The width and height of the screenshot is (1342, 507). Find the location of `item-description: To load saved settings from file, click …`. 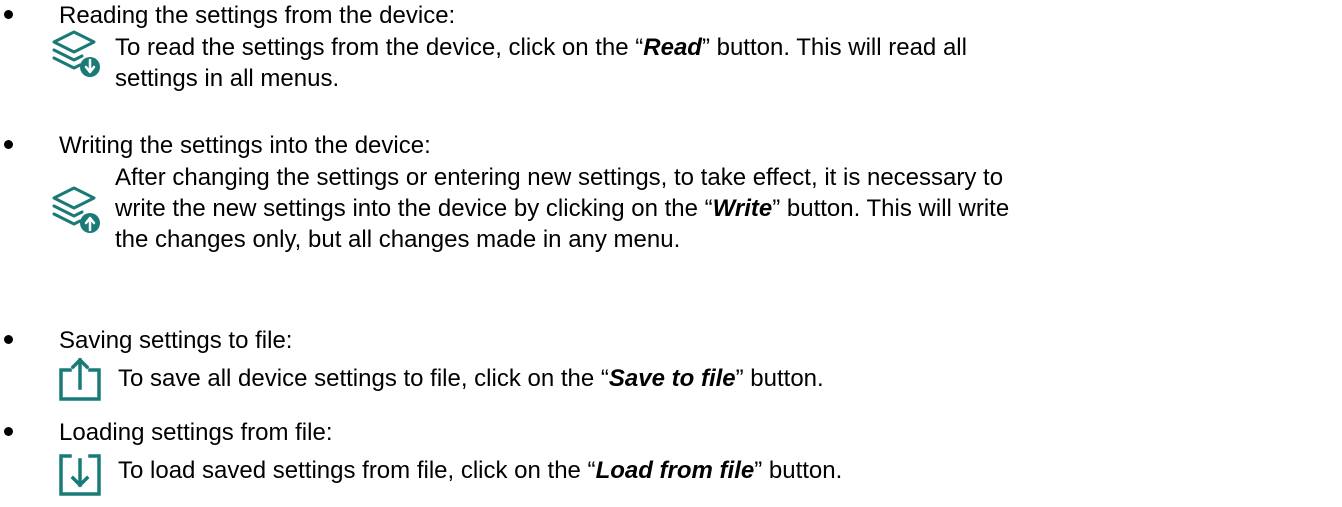

item-description: To load saved settings from file, click … is located at coordinates (480, 470).